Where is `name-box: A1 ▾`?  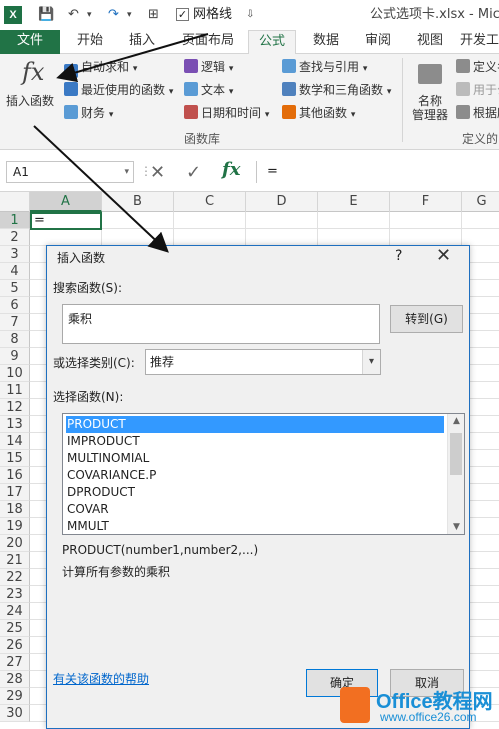 name-box: A1 ▾ is located at coordinates (70, 172).